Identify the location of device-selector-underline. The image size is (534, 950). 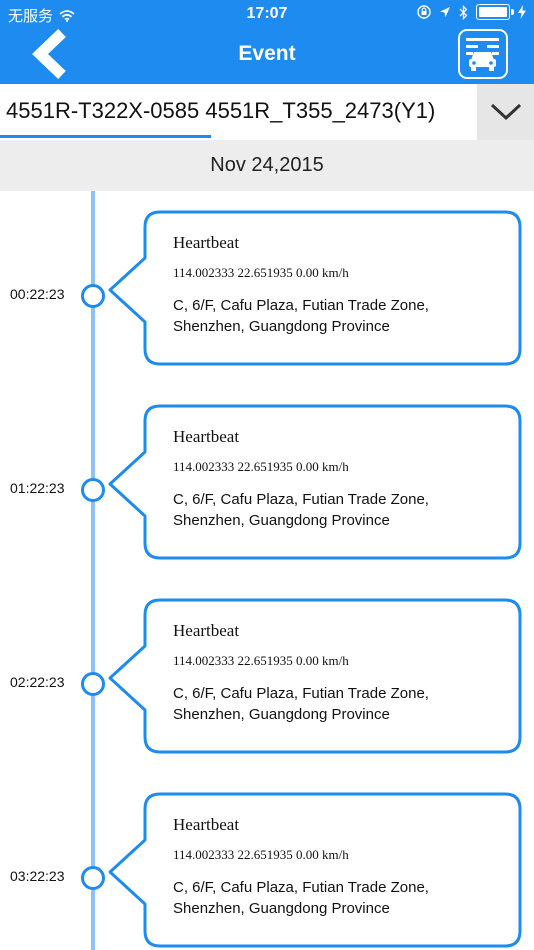
(105, 136).